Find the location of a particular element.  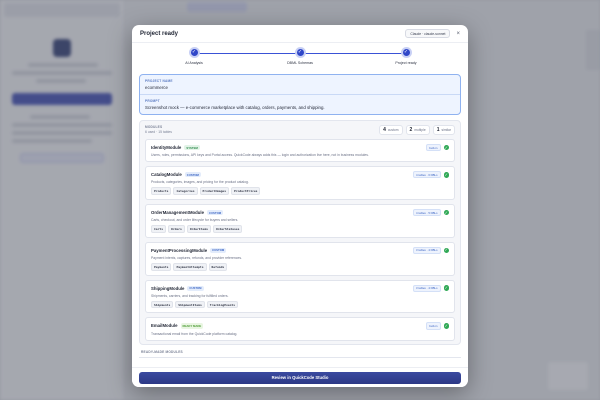

step-label: Project ready is located at coordinates (406, 63).